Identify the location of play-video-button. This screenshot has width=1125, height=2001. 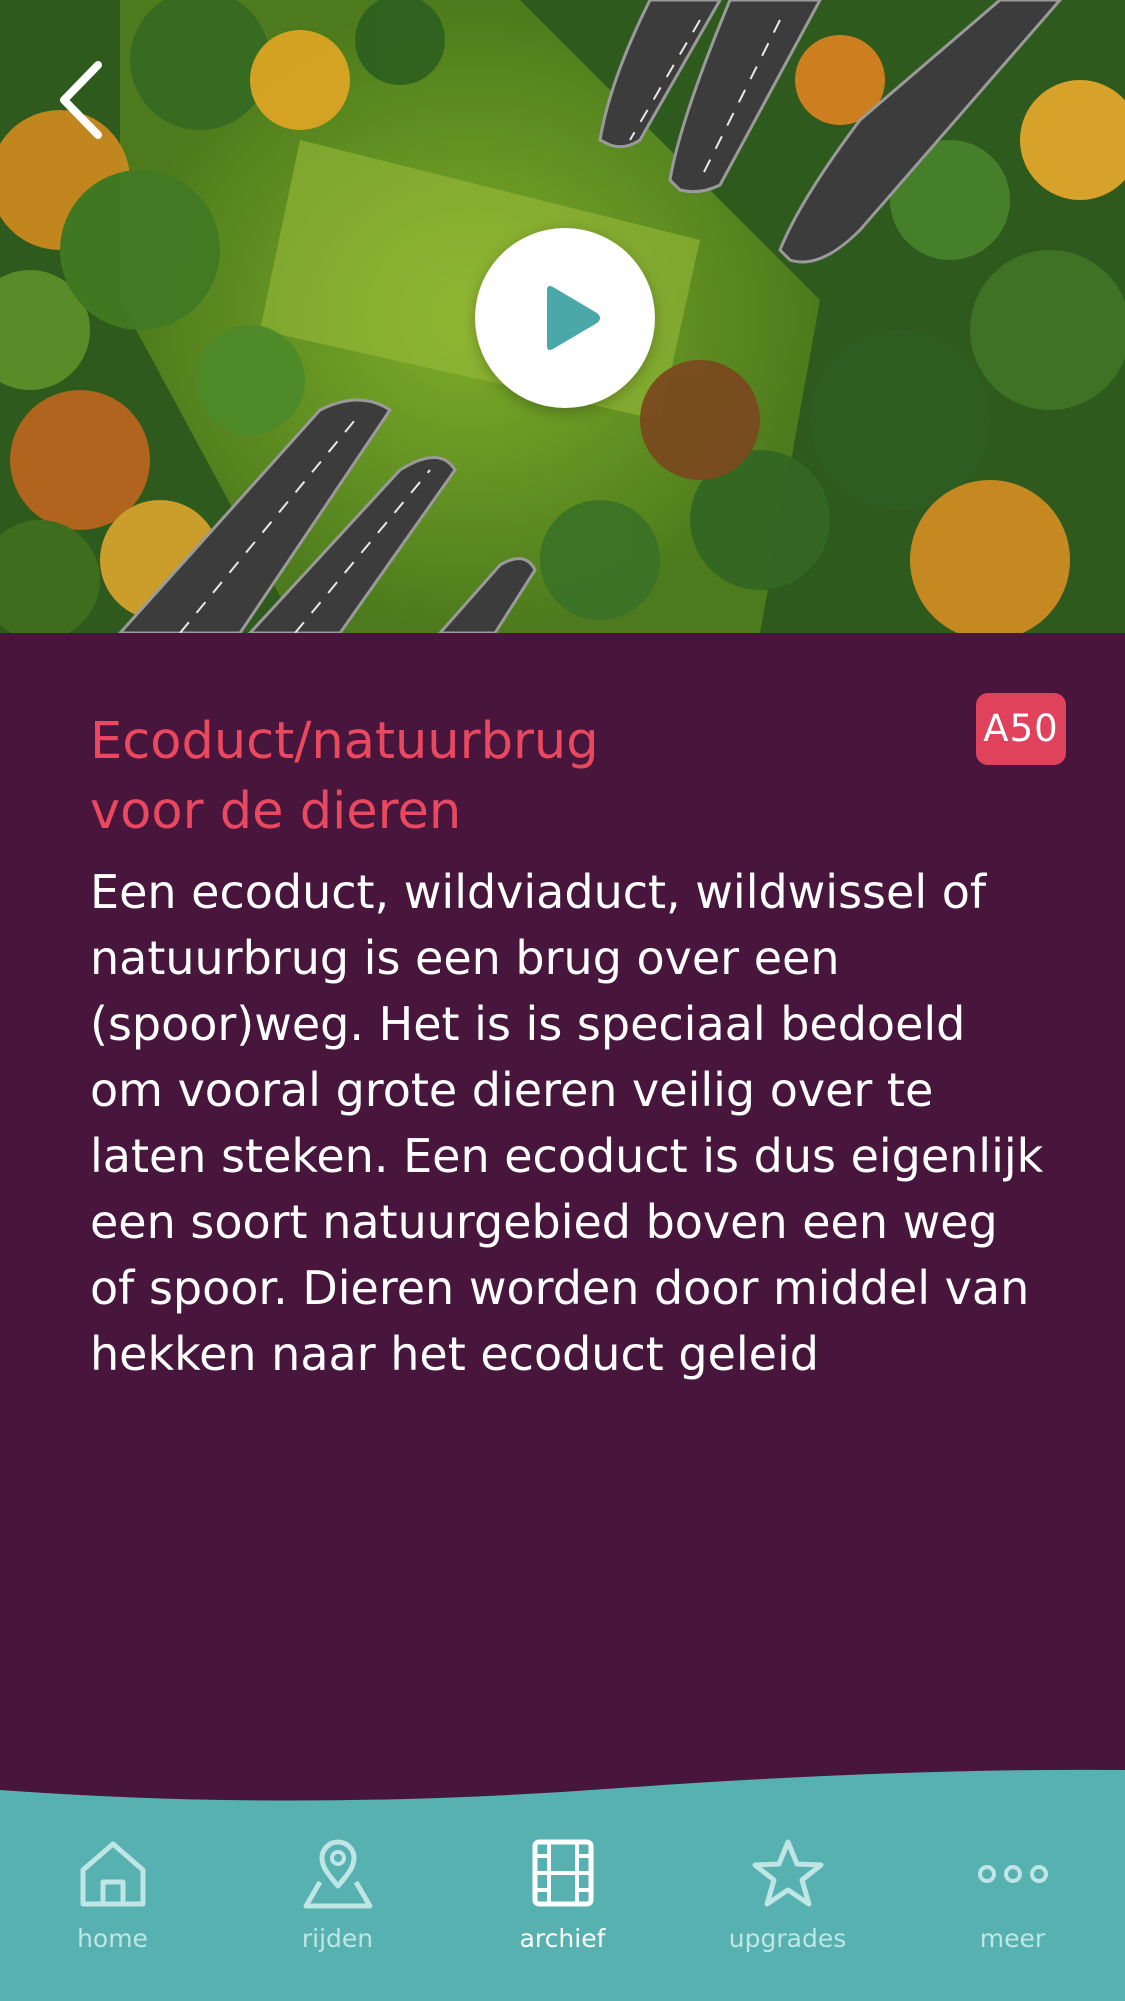
(565, 318).